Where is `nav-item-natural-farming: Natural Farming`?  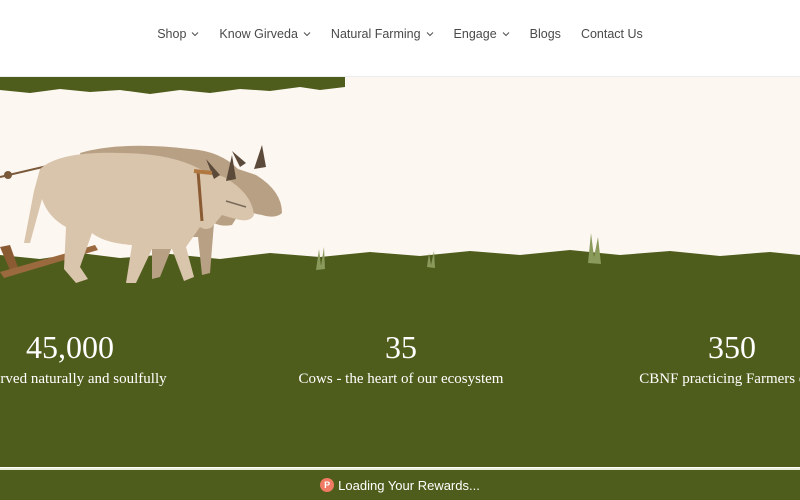
nav-item-natural-farming: Natural Farming is located at coordinates (382, 34).